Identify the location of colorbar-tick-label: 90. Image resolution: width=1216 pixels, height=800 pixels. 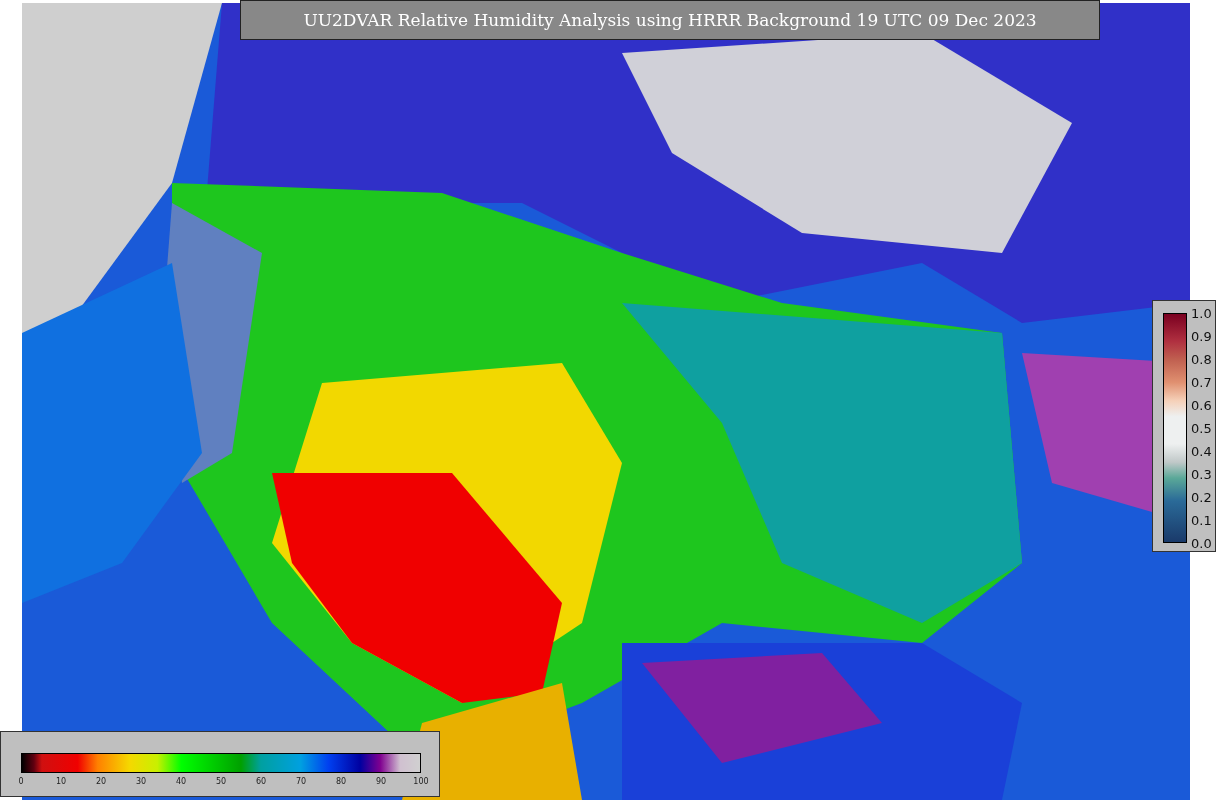
(381, 781).